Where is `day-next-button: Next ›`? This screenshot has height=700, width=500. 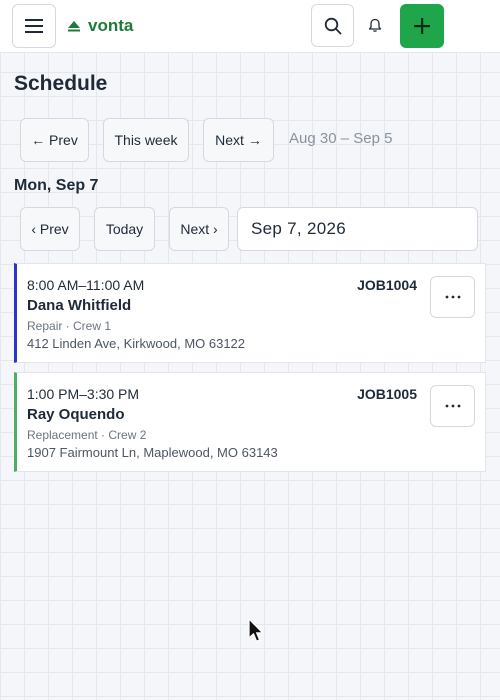 day-next-button: Next › is located at coordinates (199, 229).